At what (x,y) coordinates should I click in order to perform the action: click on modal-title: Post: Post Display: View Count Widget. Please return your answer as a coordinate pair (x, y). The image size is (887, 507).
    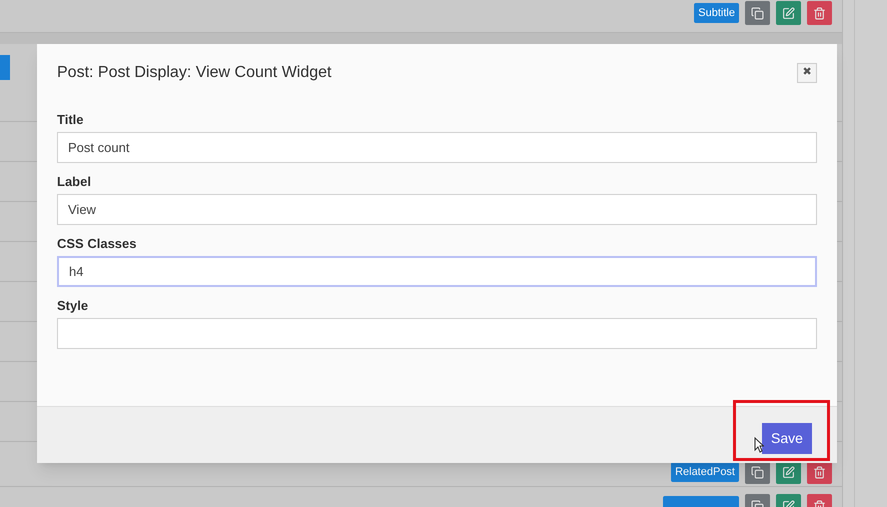
    Looking at the image, I should click on (194, 72).